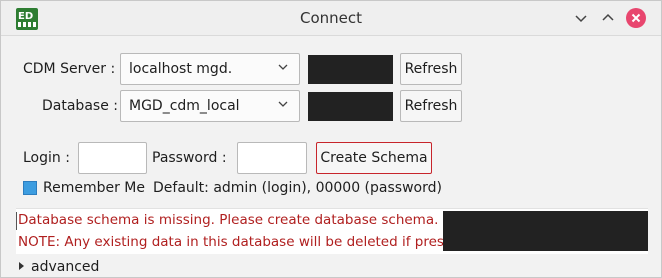  Describe the element at coordinates (581, 18) in the screenshot. I see `minimize-icon` at that location.